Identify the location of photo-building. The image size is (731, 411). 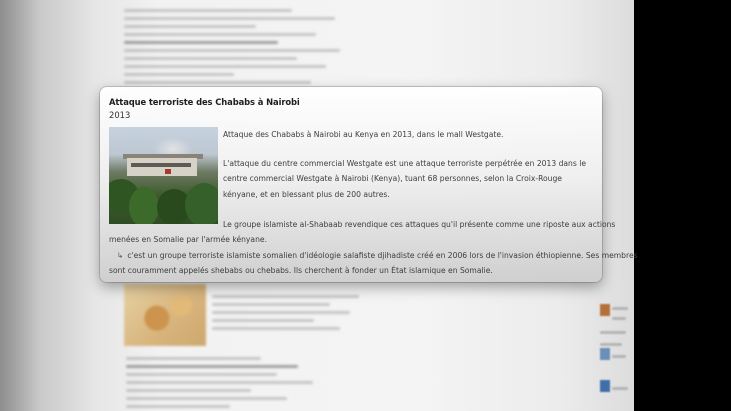
(162, 167).